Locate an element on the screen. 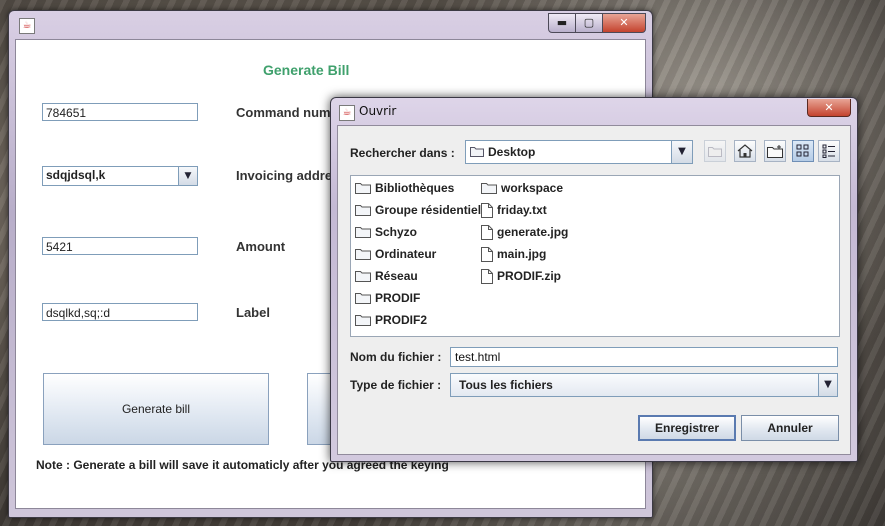 The image size is (885, 526). label-field-label: Label is located at coordinates (253, 312).